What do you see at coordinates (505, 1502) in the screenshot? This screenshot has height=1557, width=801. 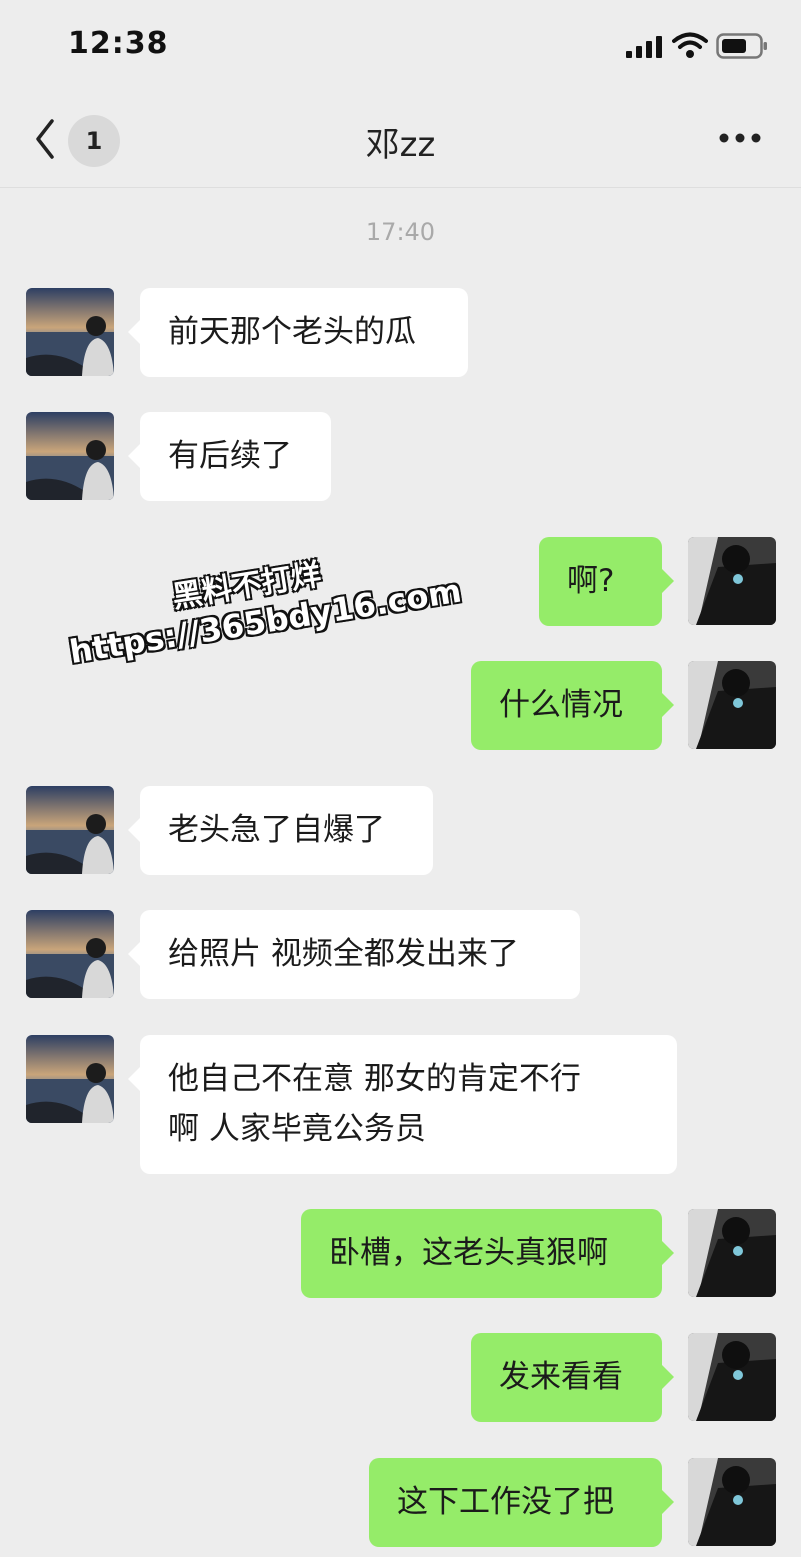 I see `message-text: 这下工作没了把` at bounding box center [505, 1502].